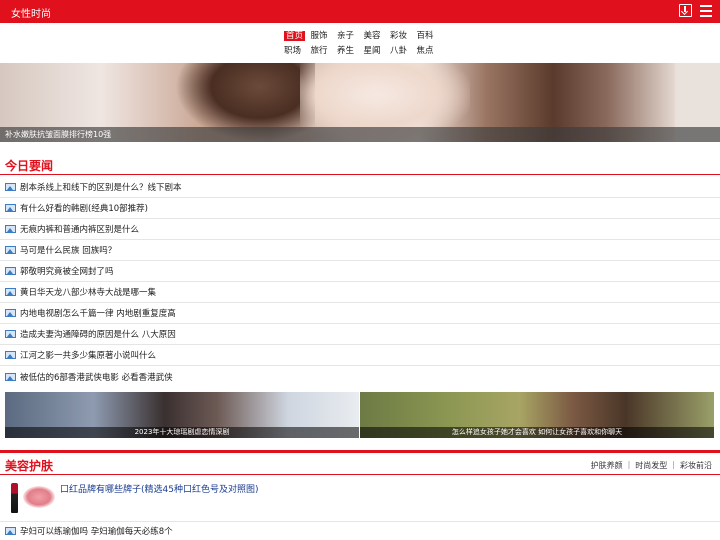  Describe the element at coordinates (84, 208) in the screenshot. I see `list-item-title: 有什么好看的韩剧(经典10部推荐)` at that location.